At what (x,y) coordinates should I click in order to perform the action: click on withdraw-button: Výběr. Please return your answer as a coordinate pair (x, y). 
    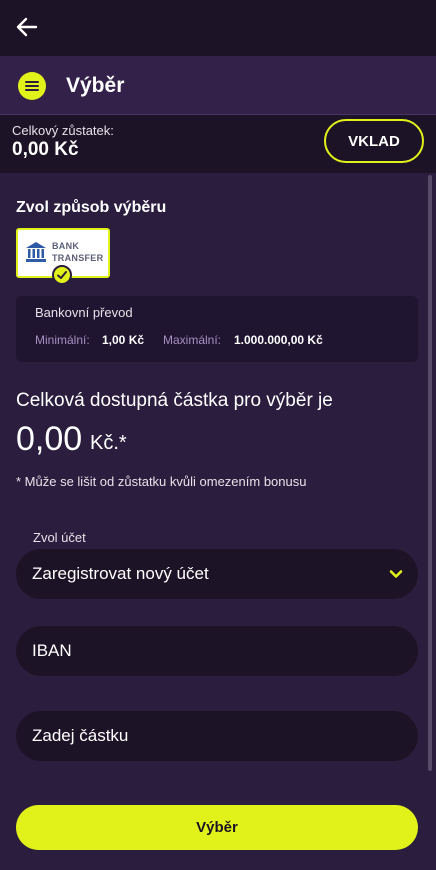
    Looking at the image, I should click on (217, 827).